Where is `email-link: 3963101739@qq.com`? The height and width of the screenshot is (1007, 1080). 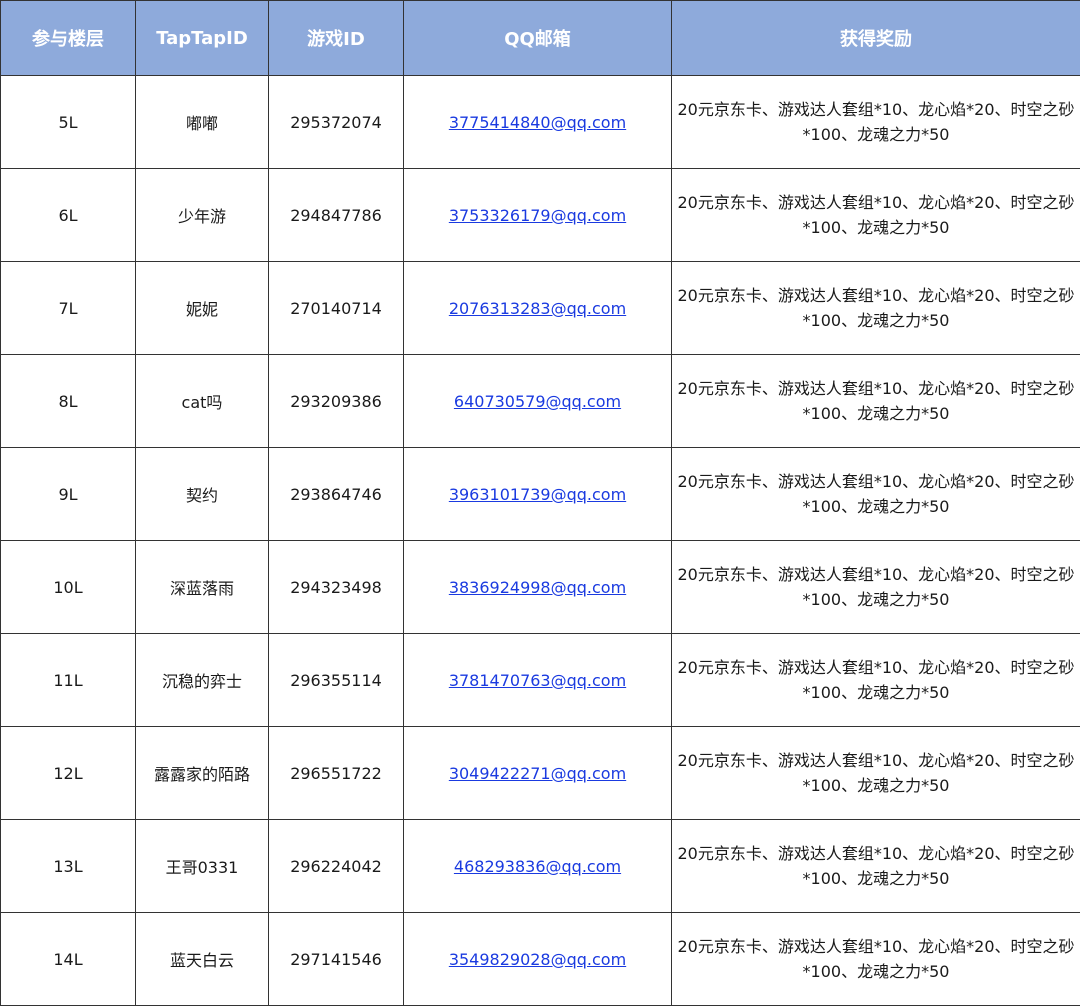 email-link: 3963101739@qq.com is located at coordinates (537, 494).